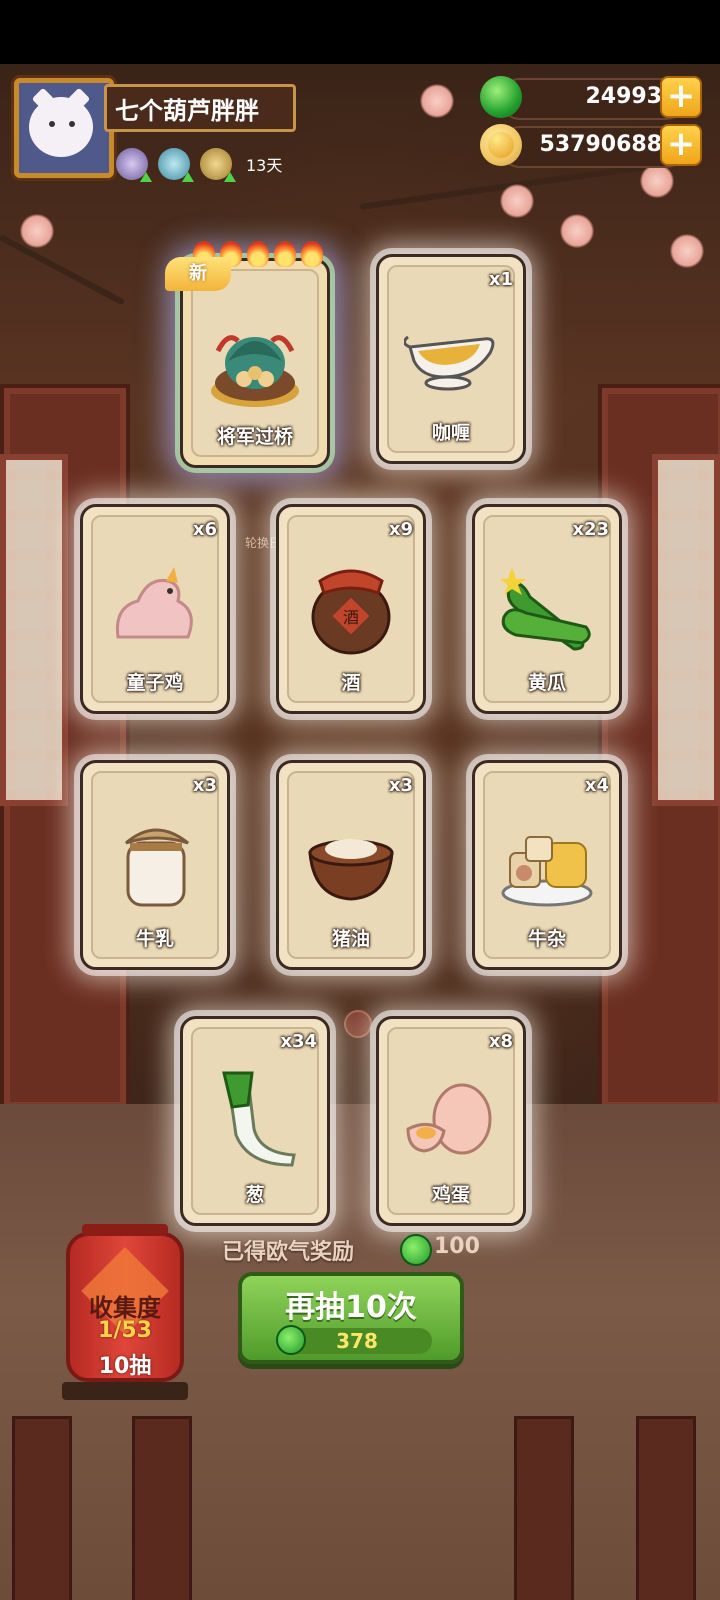 Image resolution: width=720 pixels, height=1600 pixels. Describe the element at coordinates (351, 1307) in the screenshot. I see `draw-again-label: 再抽10次` at that location.